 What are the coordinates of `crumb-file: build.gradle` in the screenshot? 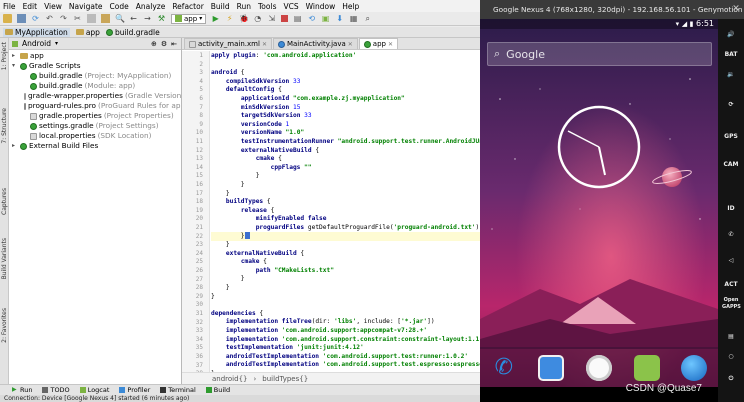 It's located at (132, 32).